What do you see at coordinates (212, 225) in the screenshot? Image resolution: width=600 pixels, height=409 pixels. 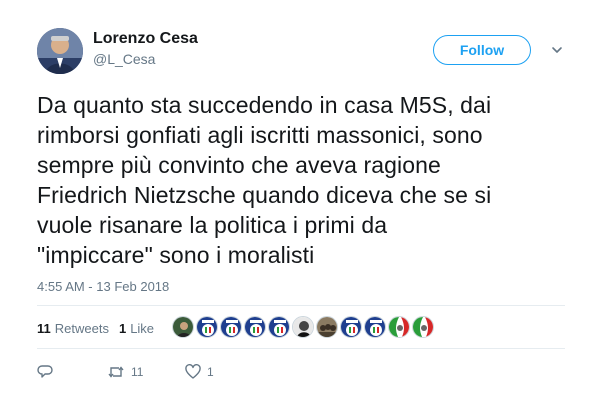 I see `tweet-text-line: vuole risanare la politica i primi da` at bounding box center [212, 225].